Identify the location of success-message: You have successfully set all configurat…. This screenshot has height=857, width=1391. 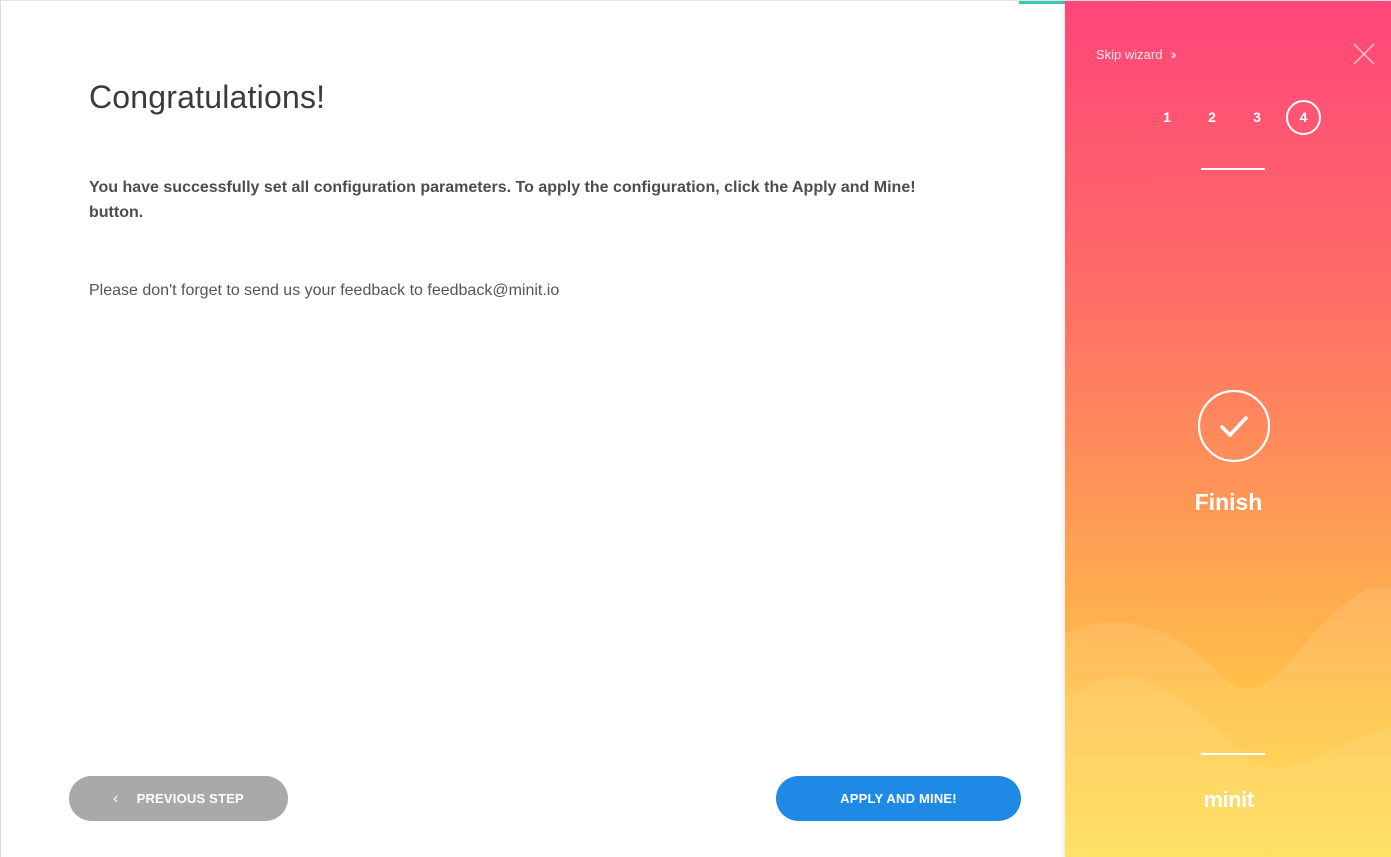
(502, 200).